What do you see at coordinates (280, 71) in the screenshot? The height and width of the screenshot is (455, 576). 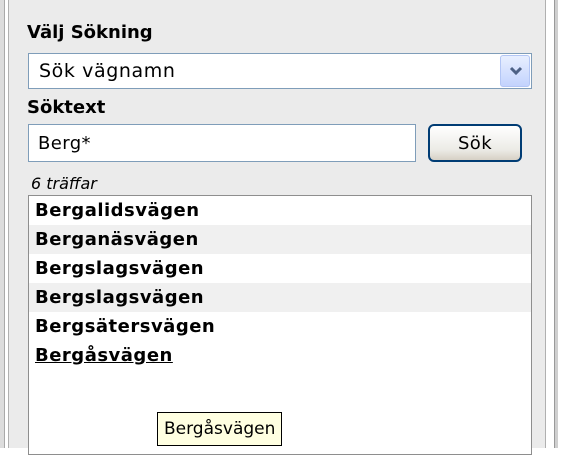 I see `search-type-select: Sök vägnamn` at bounding box center [280, 71].